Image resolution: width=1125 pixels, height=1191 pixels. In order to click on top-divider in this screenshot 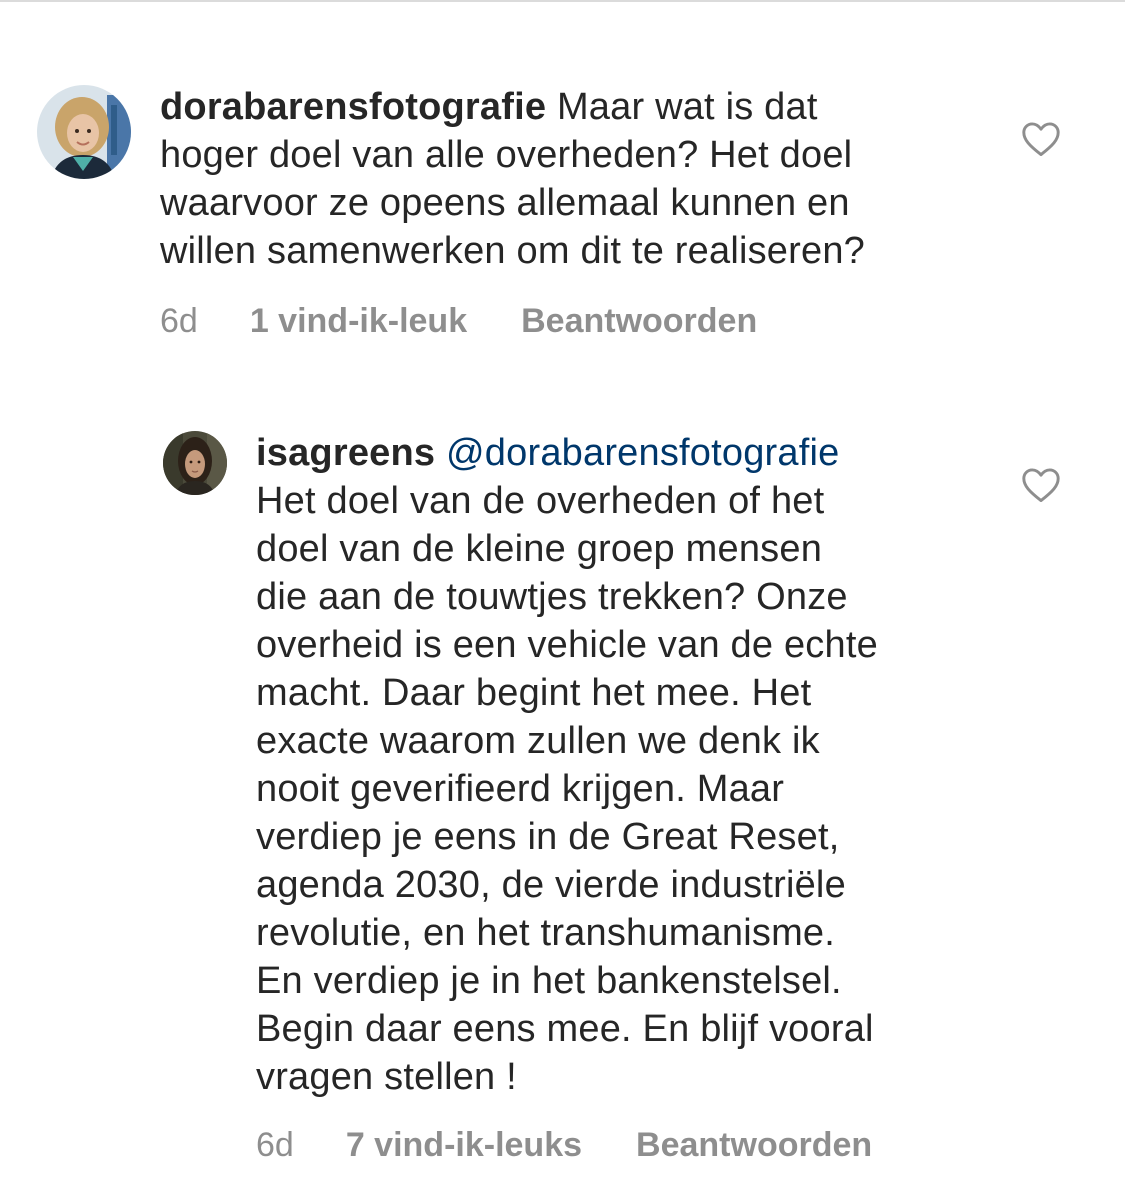, I will do `click(562, 1)`.